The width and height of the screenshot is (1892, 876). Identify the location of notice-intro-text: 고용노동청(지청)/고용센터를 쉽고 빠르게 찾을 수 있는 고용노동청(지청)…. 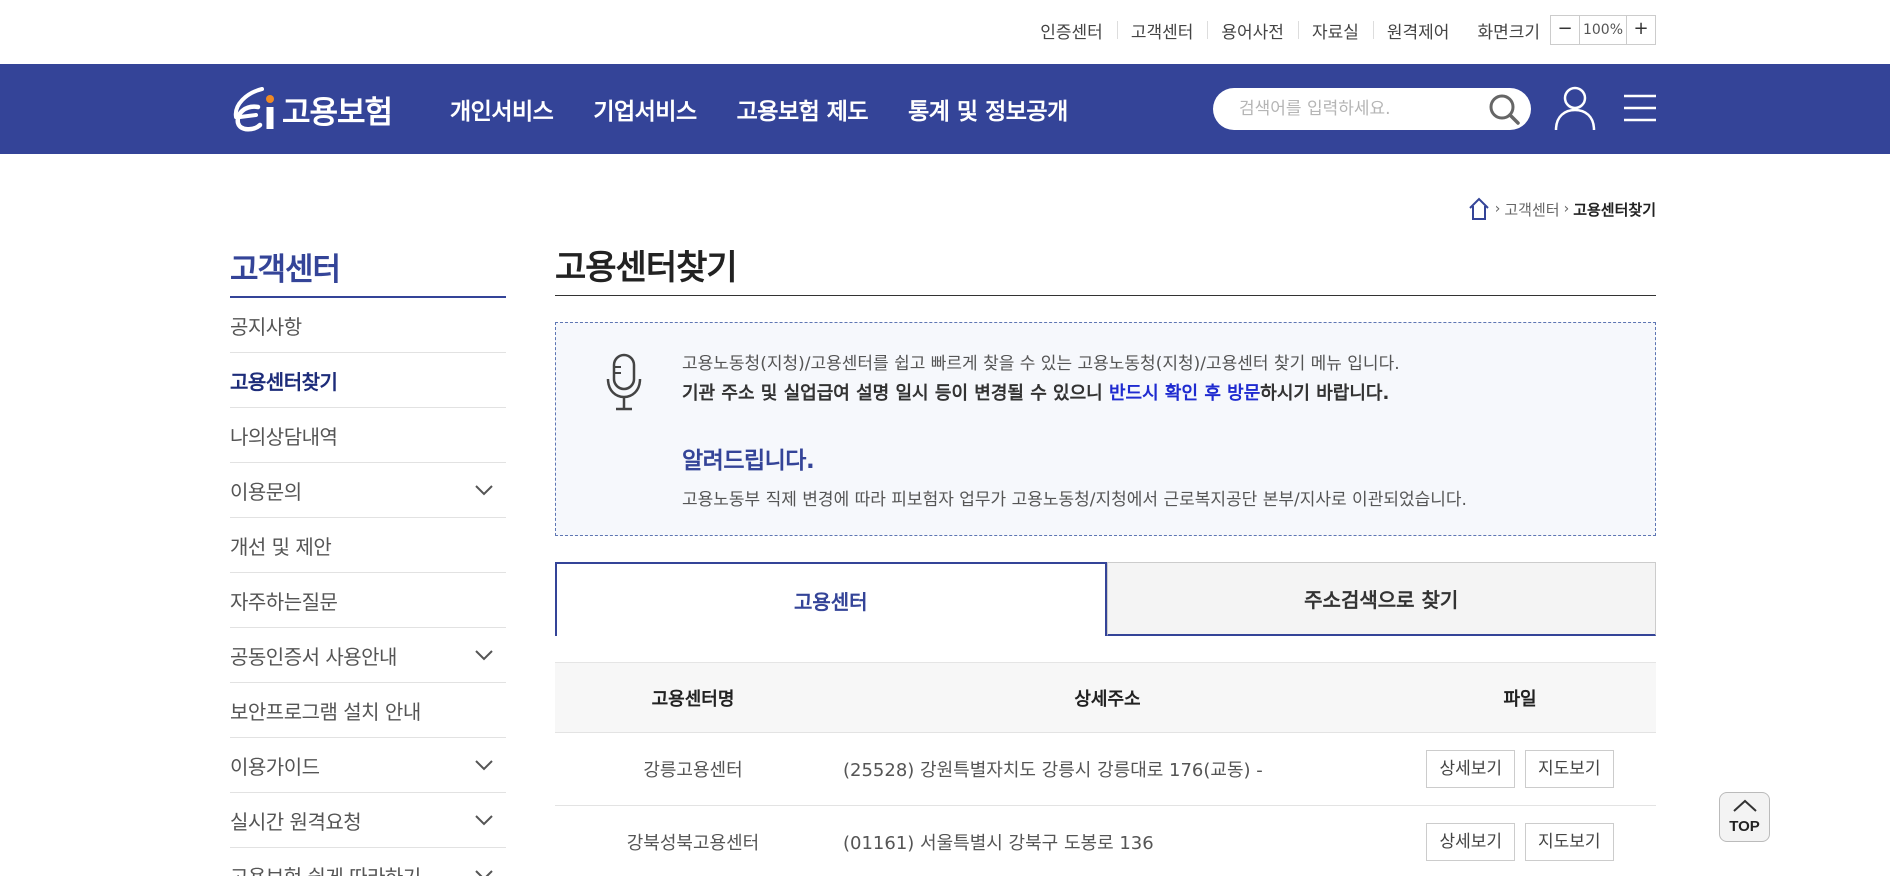
(1041, 364).